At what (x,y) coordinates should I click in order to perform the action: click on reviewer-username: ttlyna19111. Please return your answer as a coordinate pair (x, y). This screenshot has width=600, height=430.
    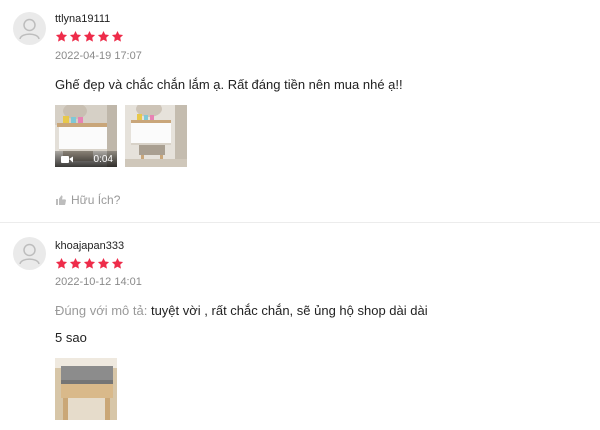
    Looking at the image, I should click on (82, 19).